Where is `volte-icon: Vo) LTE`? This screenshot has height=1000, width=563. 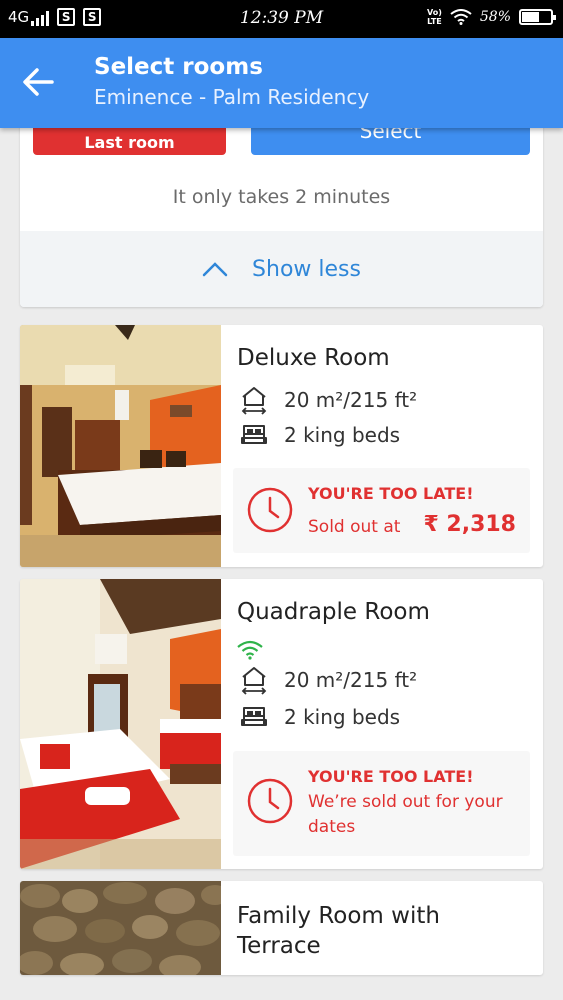
volte-icon: Vo) LTE is located at coordinates (434, 17).